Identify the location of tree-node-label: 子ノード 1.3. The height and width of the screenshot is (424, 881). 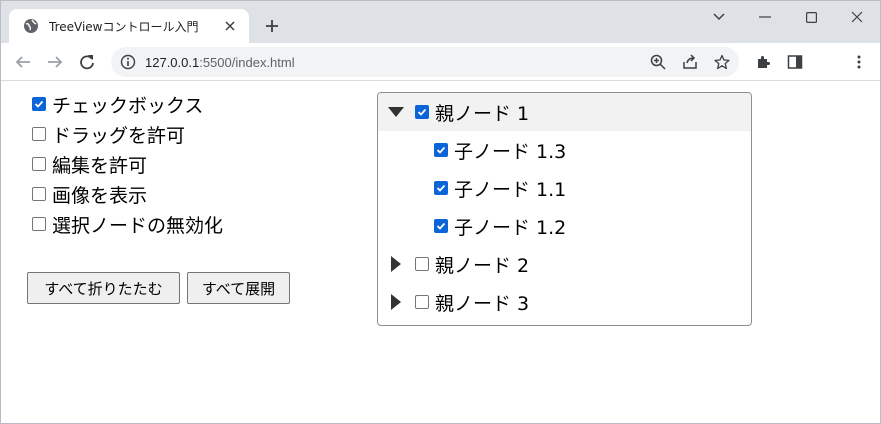
(510, 151).